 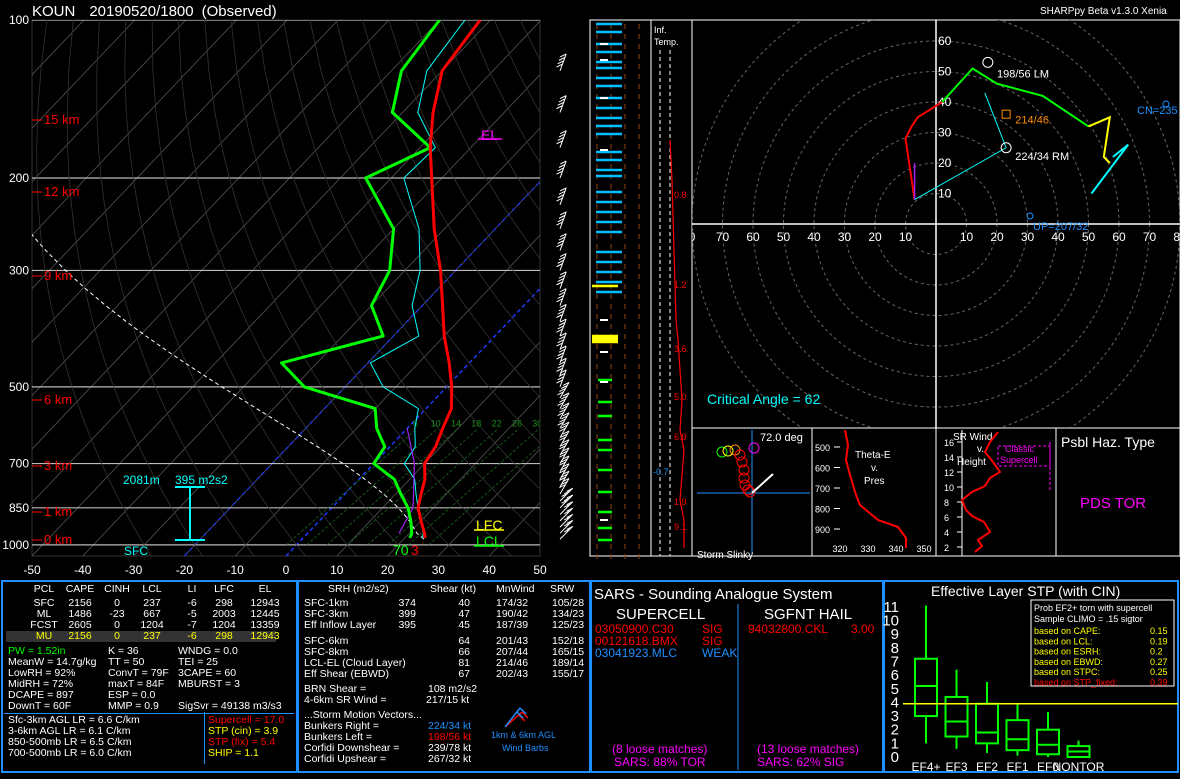 I want to click on temp-tick-label: -30, so click(x=134, y=570).